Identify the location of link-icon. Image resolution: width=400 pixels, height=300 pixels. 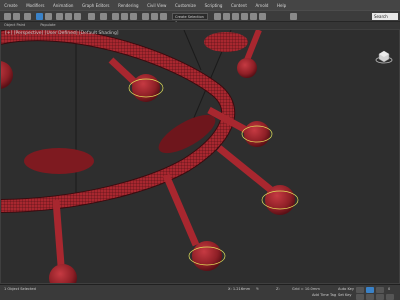
(27, 16).